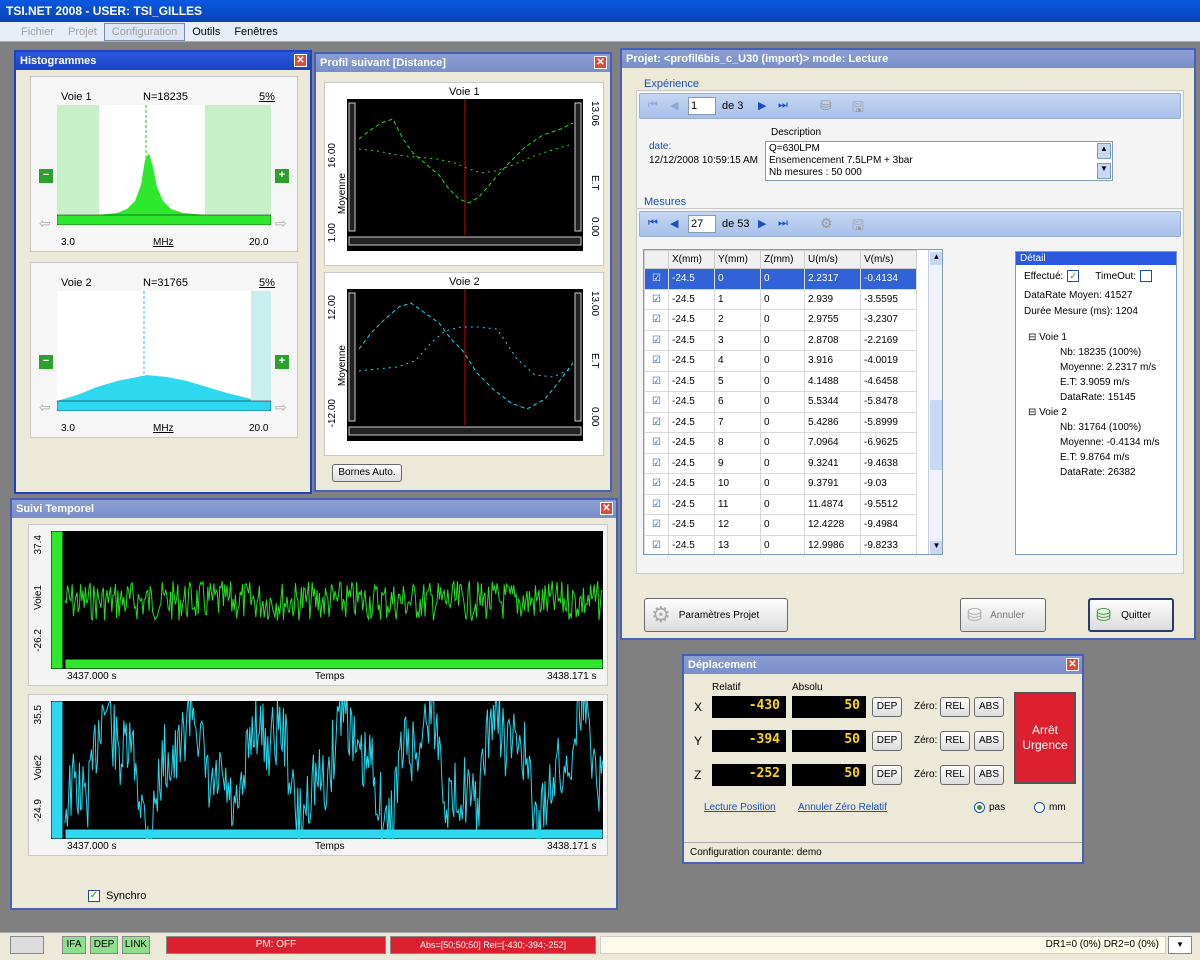 The image size is (1200, 960). I want to click on table-row: ☑ -24.5 7 0 5.4286 -5.8999, so click(780, 422).